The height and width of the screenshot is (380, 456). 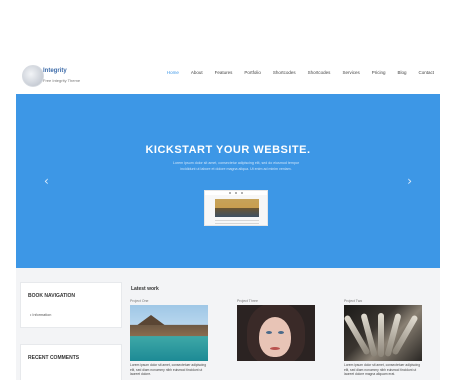 What do you see at coordinates (71, 362) in the screenshot?
I see `recent-comments-widget: RECENT COMMENTS` at bounding box center [71, 362].